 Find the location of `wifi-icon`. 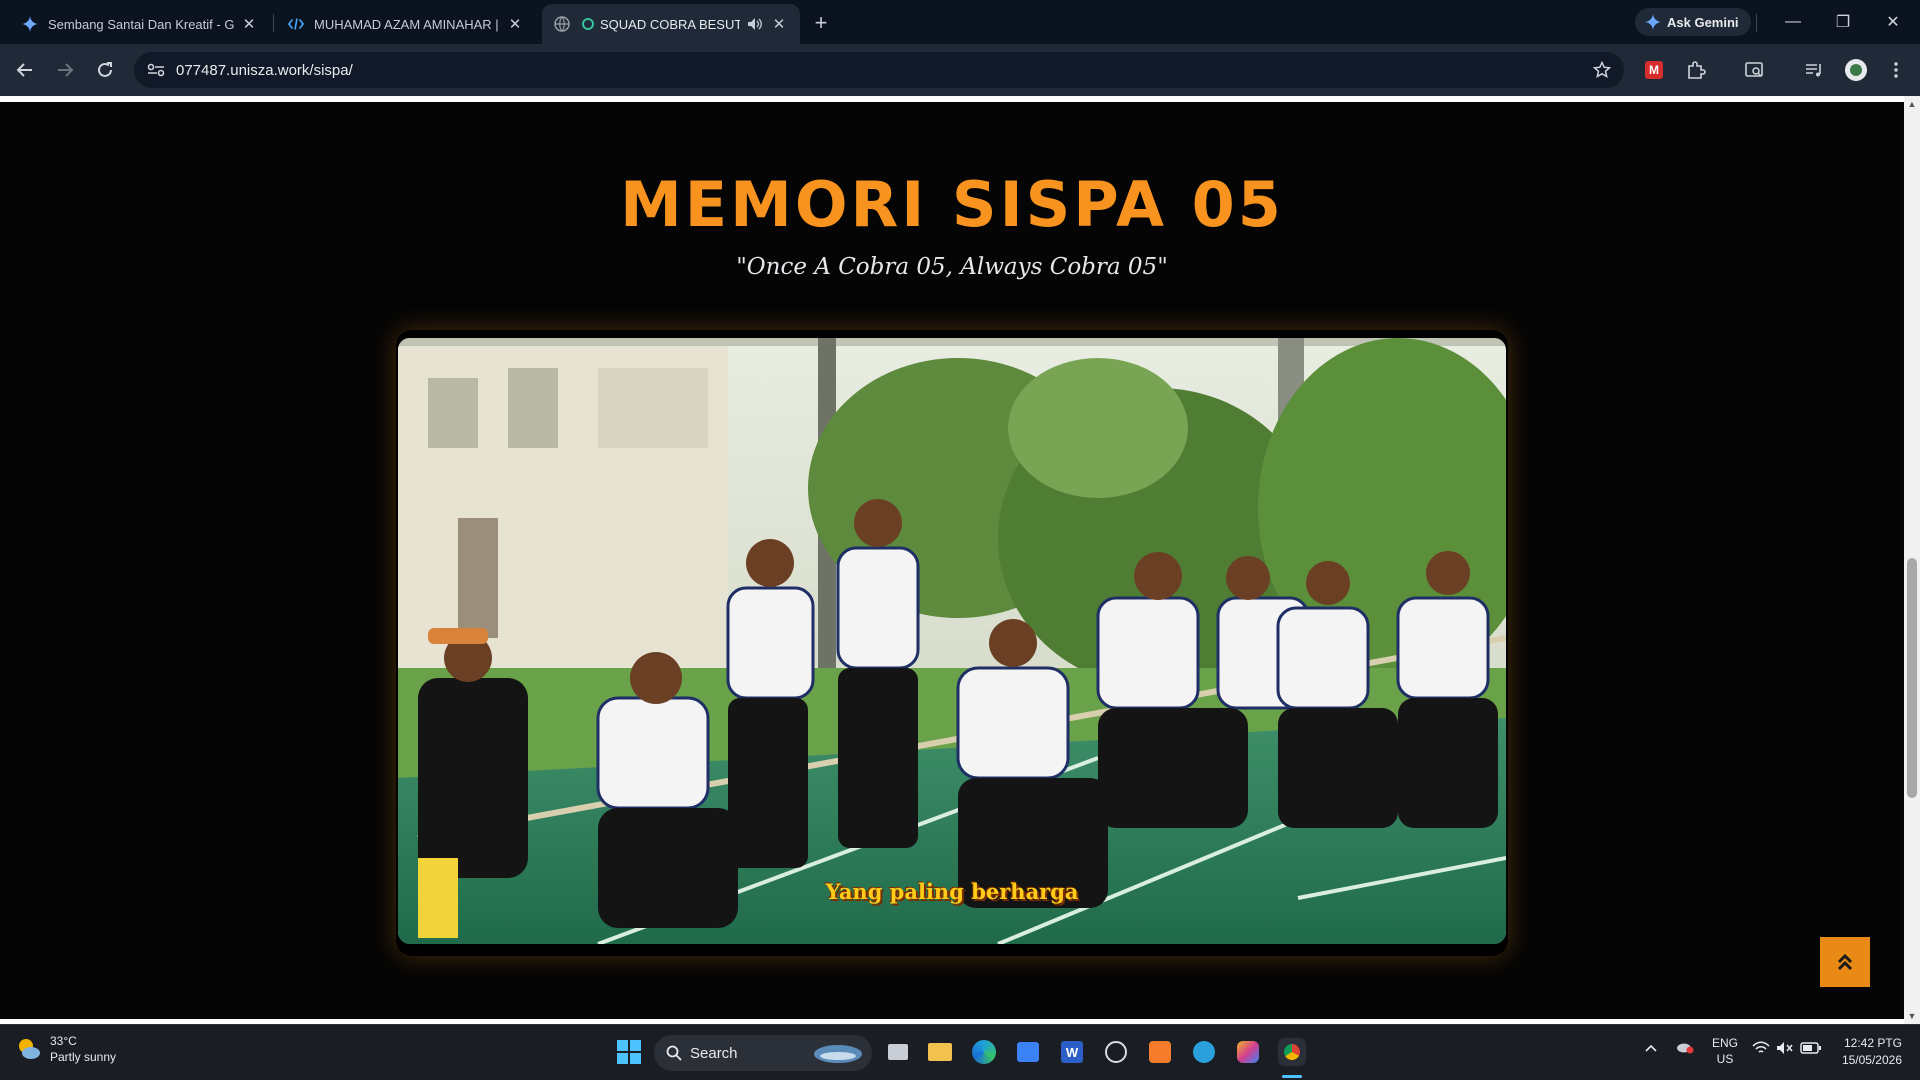

wifi-icon is located at coordinates (1761, 1050).